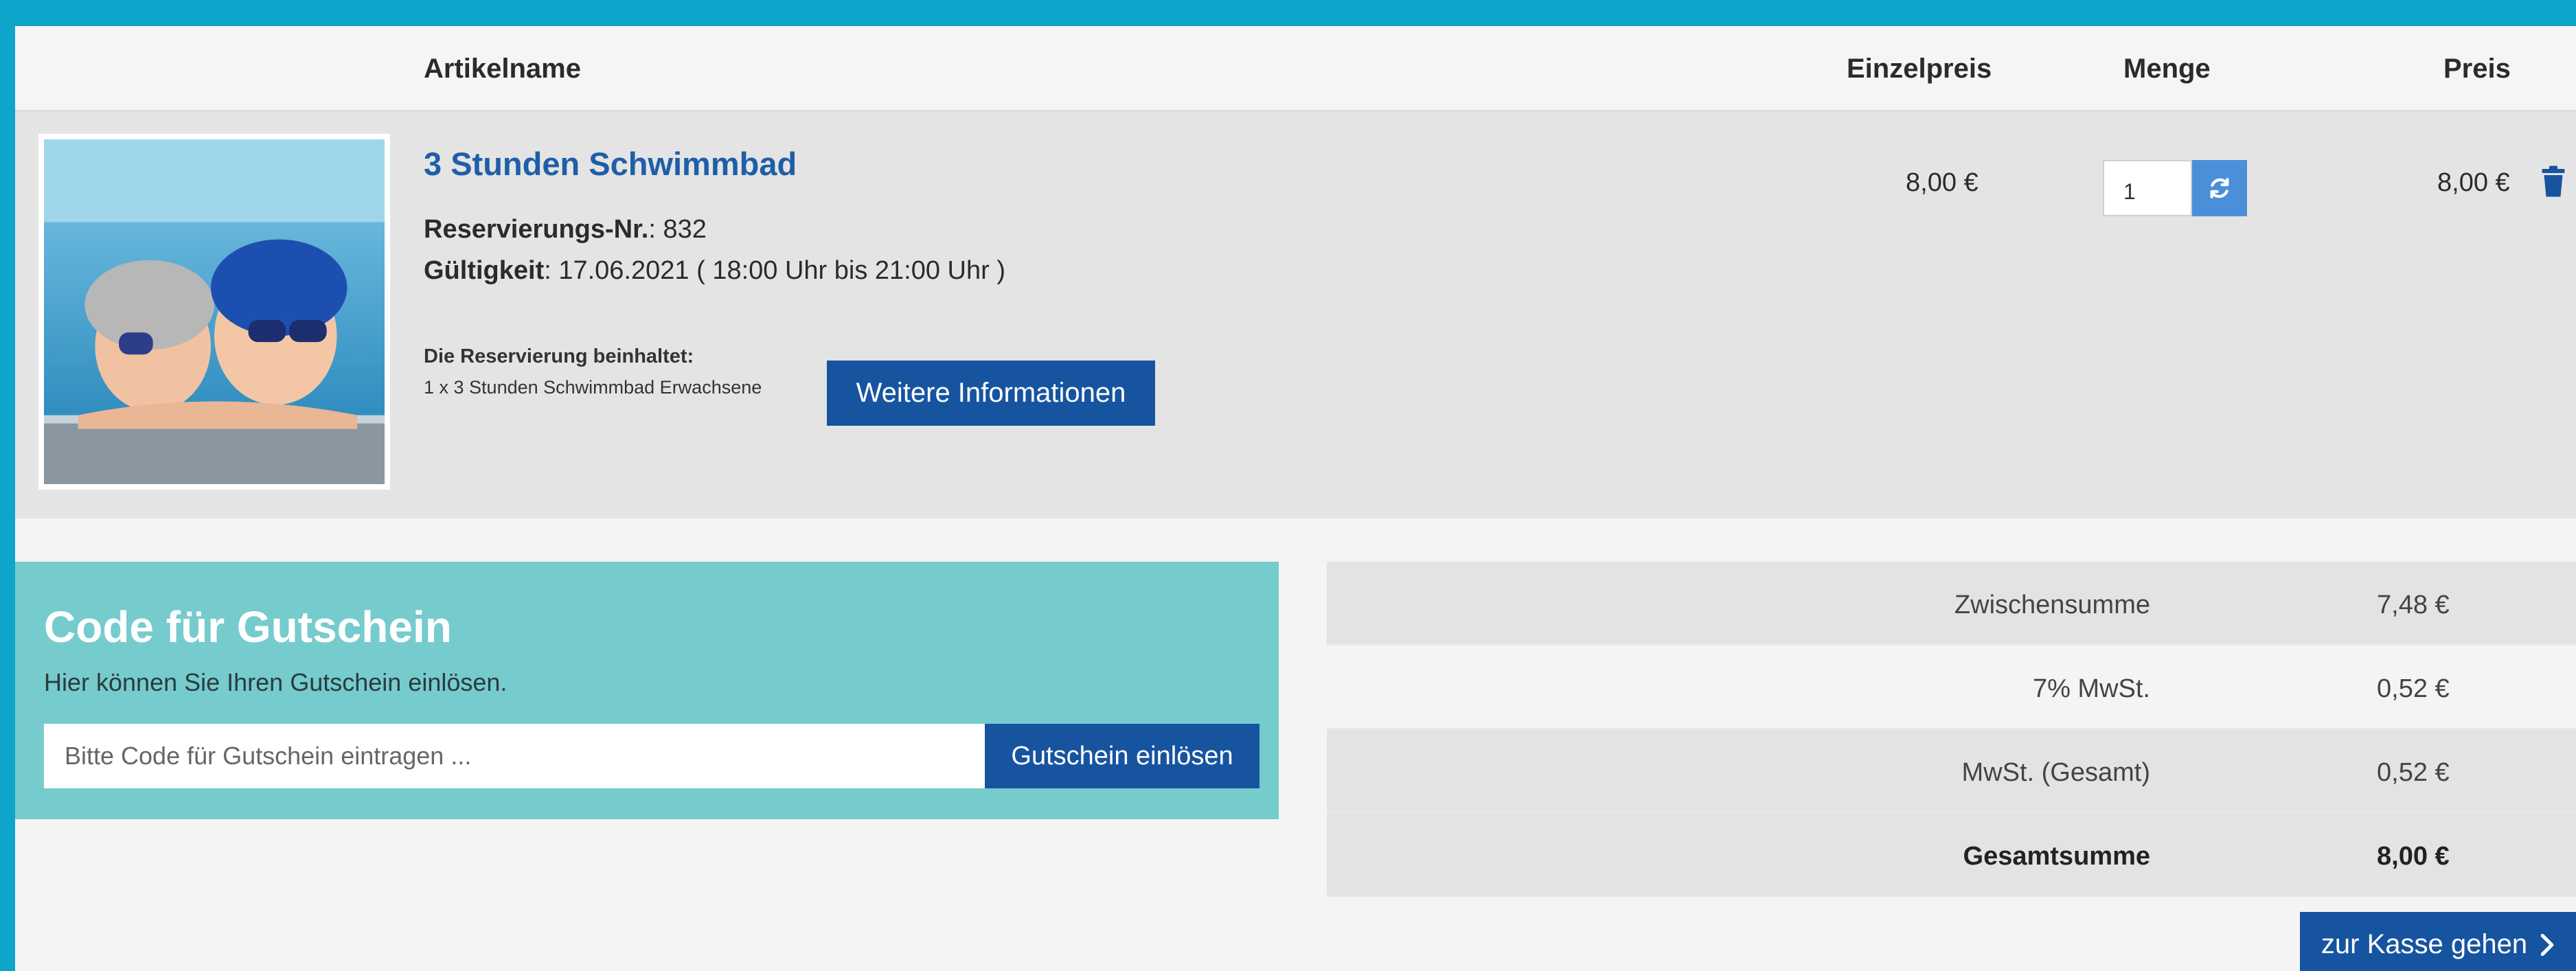 The image size is (2576, 971). Describe the element at coordinates (536, 229) in the screenshot. I see `reservation-label: Reservierungs-Nr.` at that location.